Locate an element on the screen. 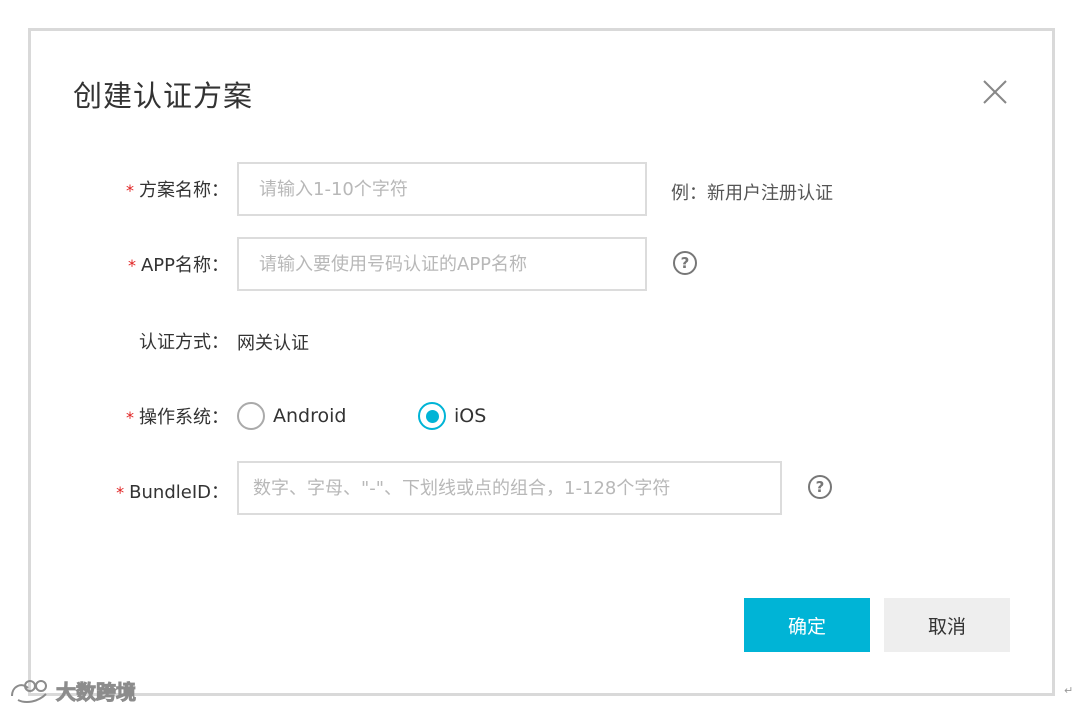  watermark-text: 大数跨境 is located at coordinates (96, 692).